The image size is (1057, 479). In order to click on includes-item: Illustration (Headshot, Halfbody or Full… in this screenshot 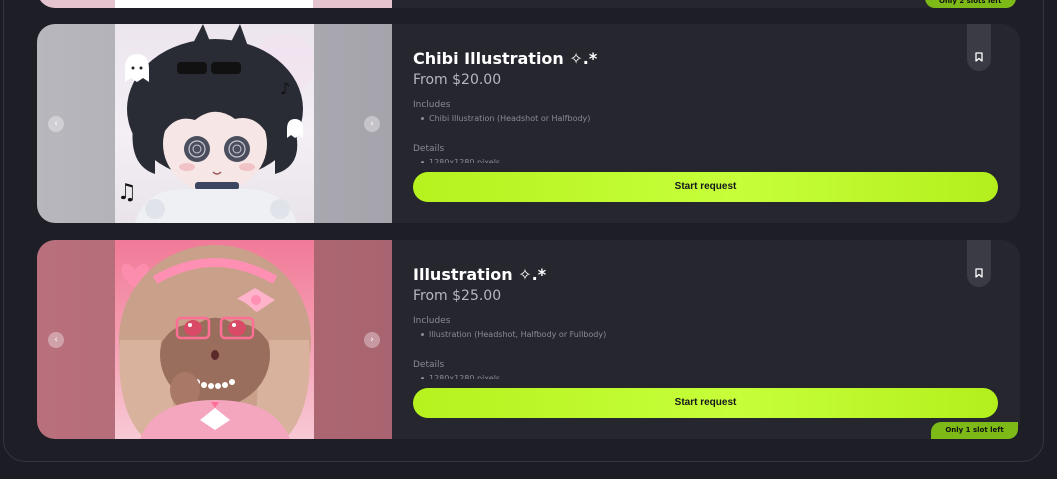, I will do `click(513, 334)`.